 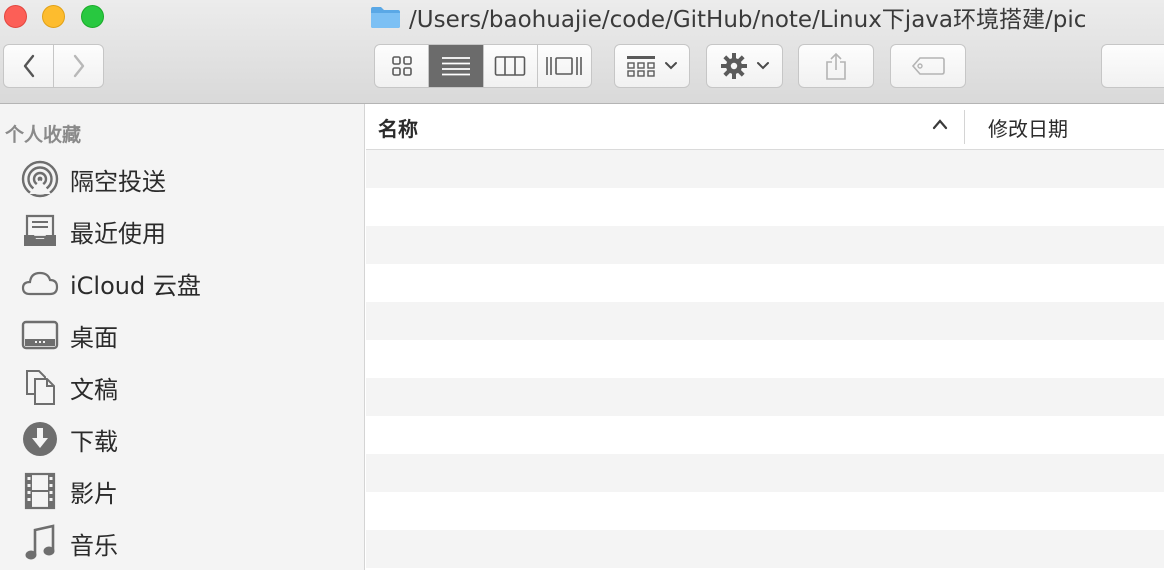 What do you see at coordinates (641, 66) in the screenshot?
I see `arrange-icon` at bounding box center [641, 66].